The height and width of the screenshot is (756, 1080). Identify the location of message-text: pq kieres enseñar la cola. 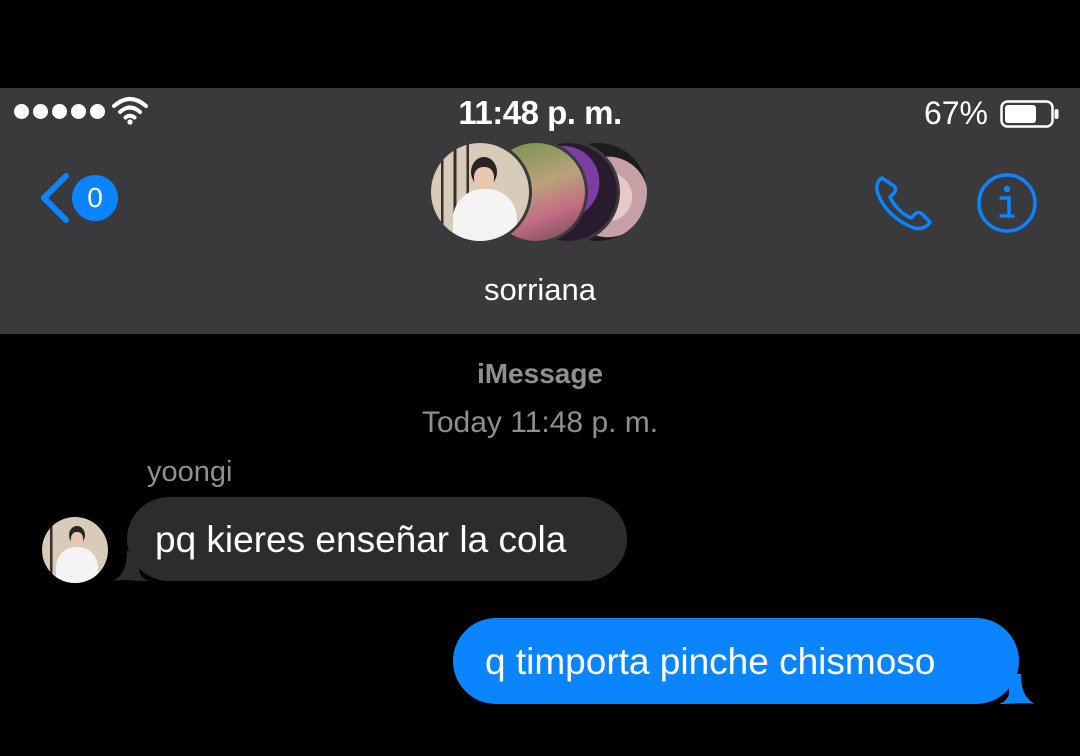
(361, 539).